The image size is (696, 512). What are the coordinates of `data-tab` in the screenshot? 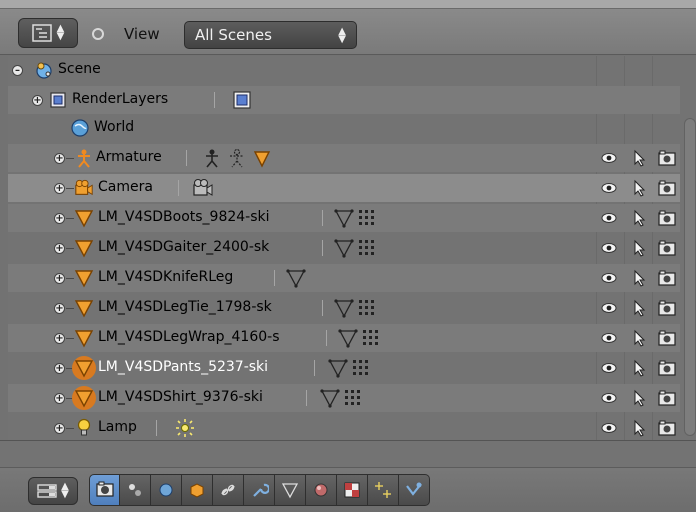 It's located at (290, 490).